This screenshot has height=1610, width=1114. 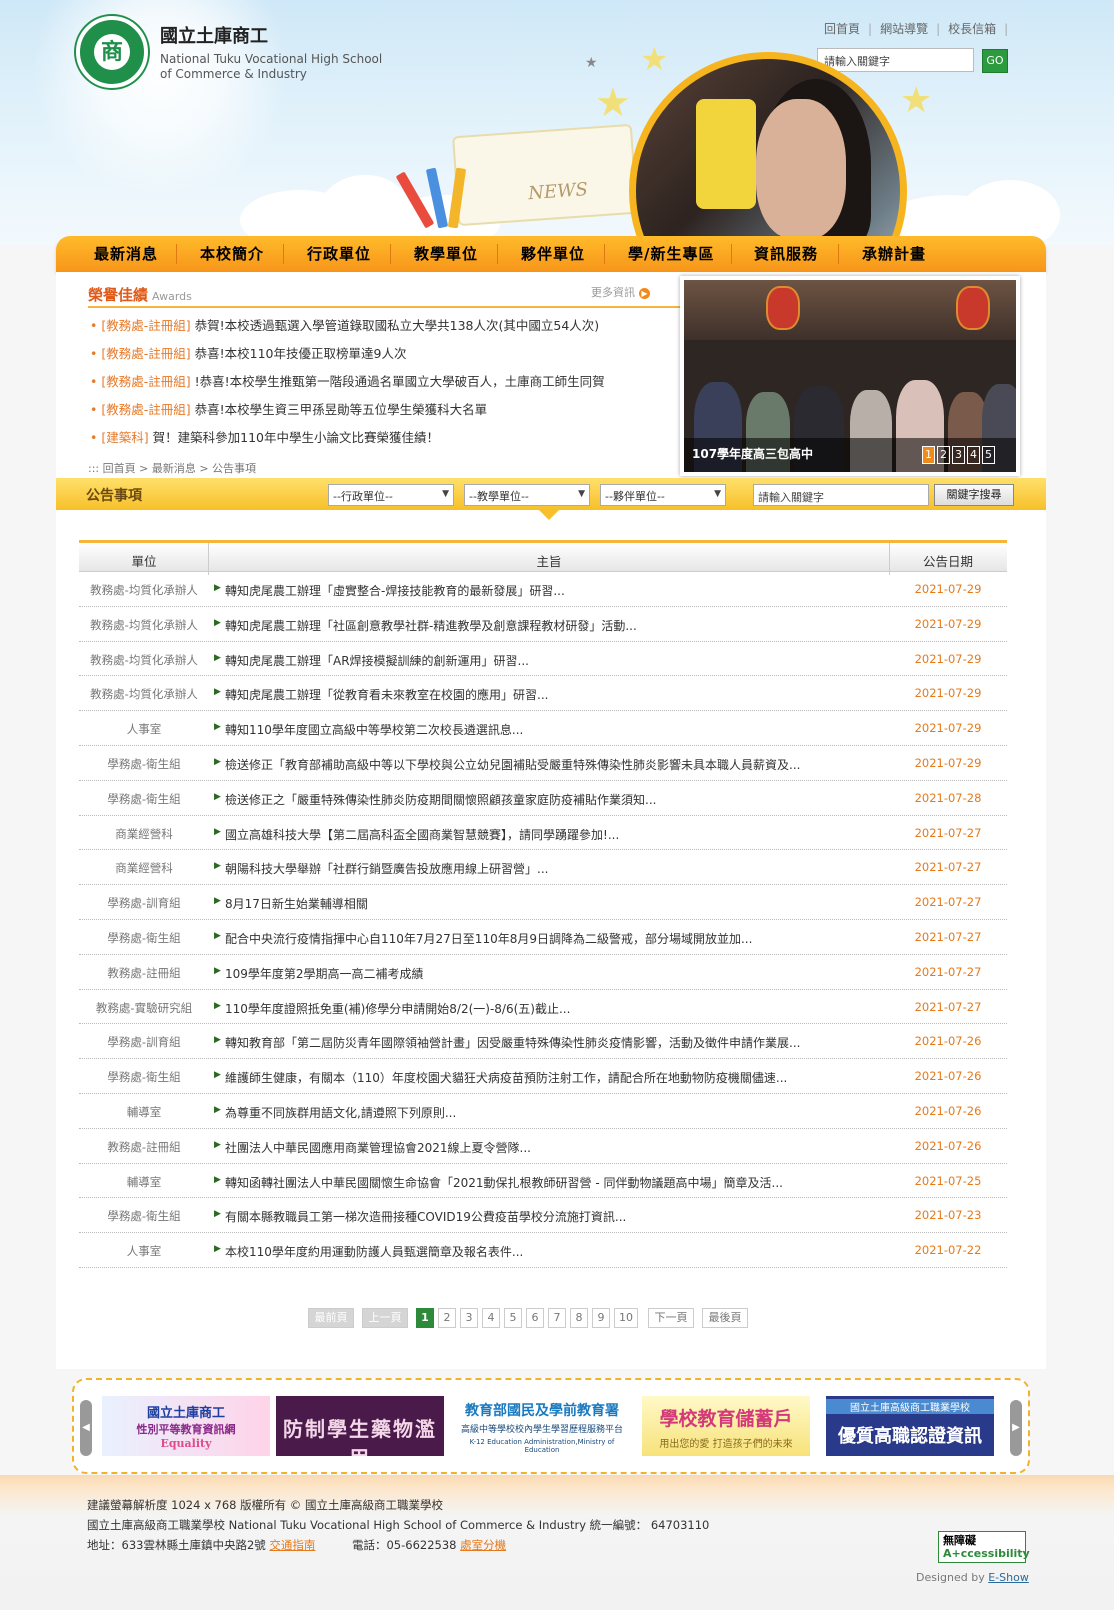 What do you see at coordinates (579, 1318) in the screenshot?
I see `page-8: 8` at bounding box center [579, 1318].